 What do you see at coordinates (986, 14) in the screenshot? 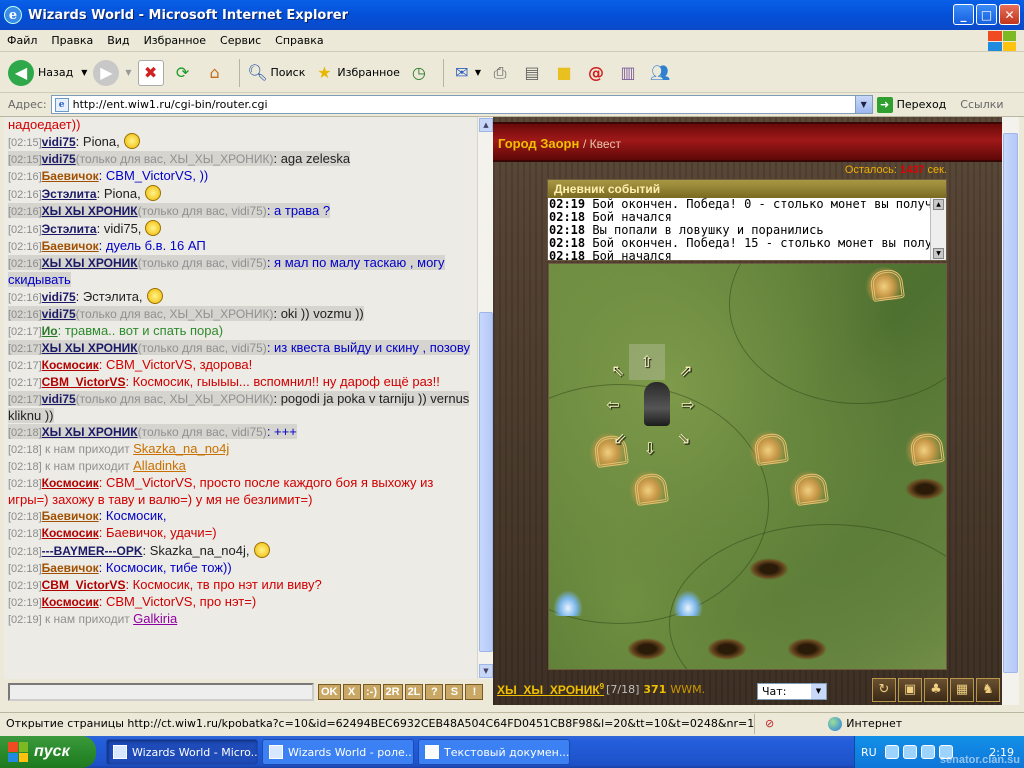
I see `maximize-button: □` at bounding box center [986, 14].